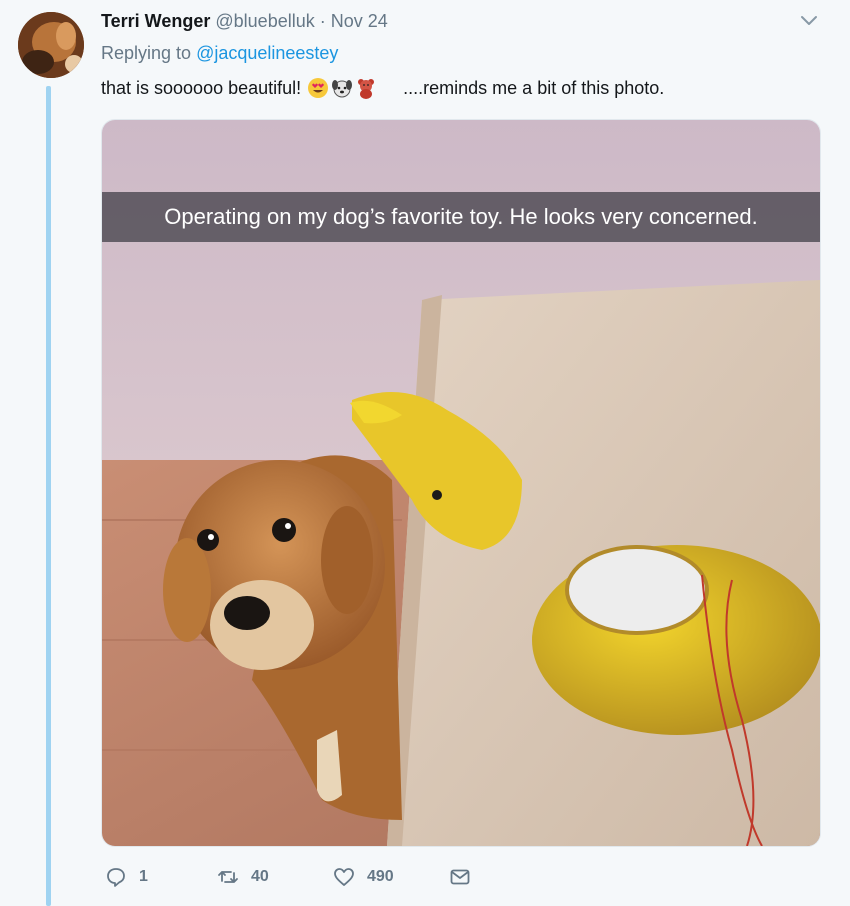 This screenshot has height=906, width=850. Describe the element at coordinates (359, 21) in the screenshot. I see `tweet-date: Nov 24` at that location.